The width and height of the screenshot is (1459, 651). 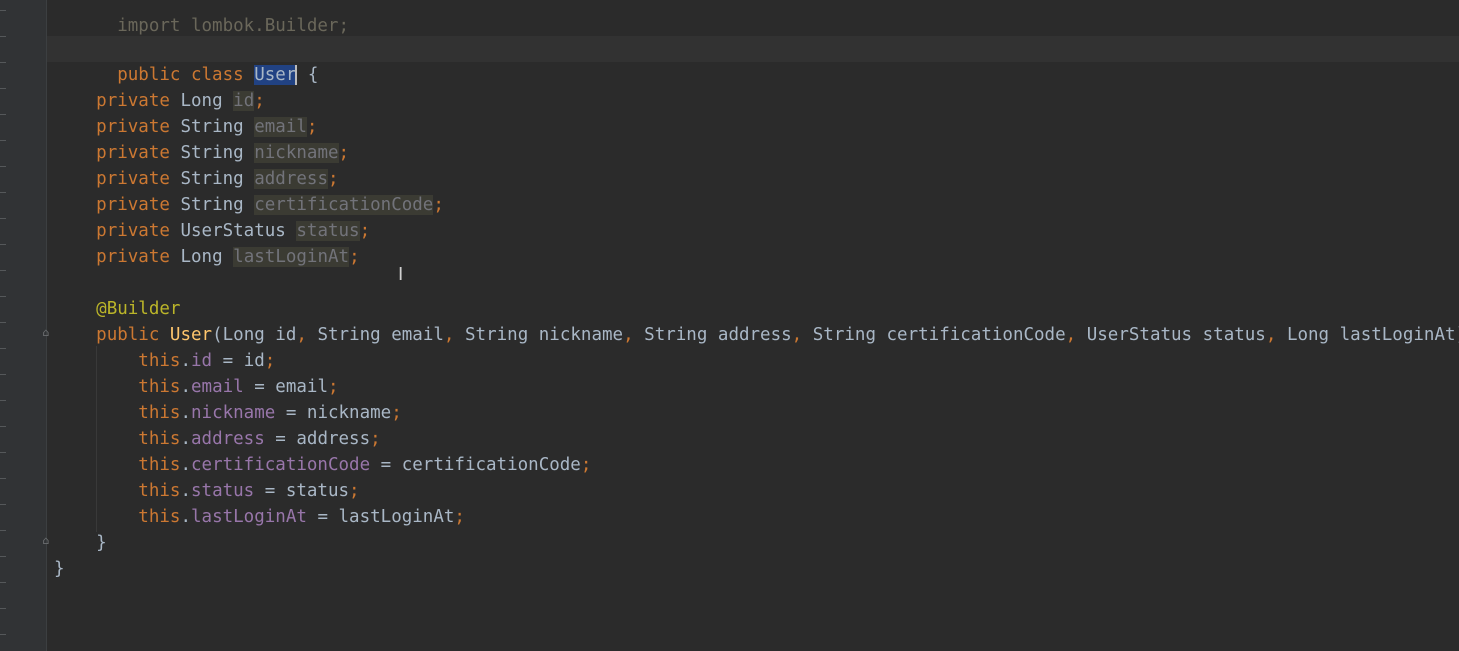 I want to click on code-line-assign: this.email = email;, so click(x=196, y=387).